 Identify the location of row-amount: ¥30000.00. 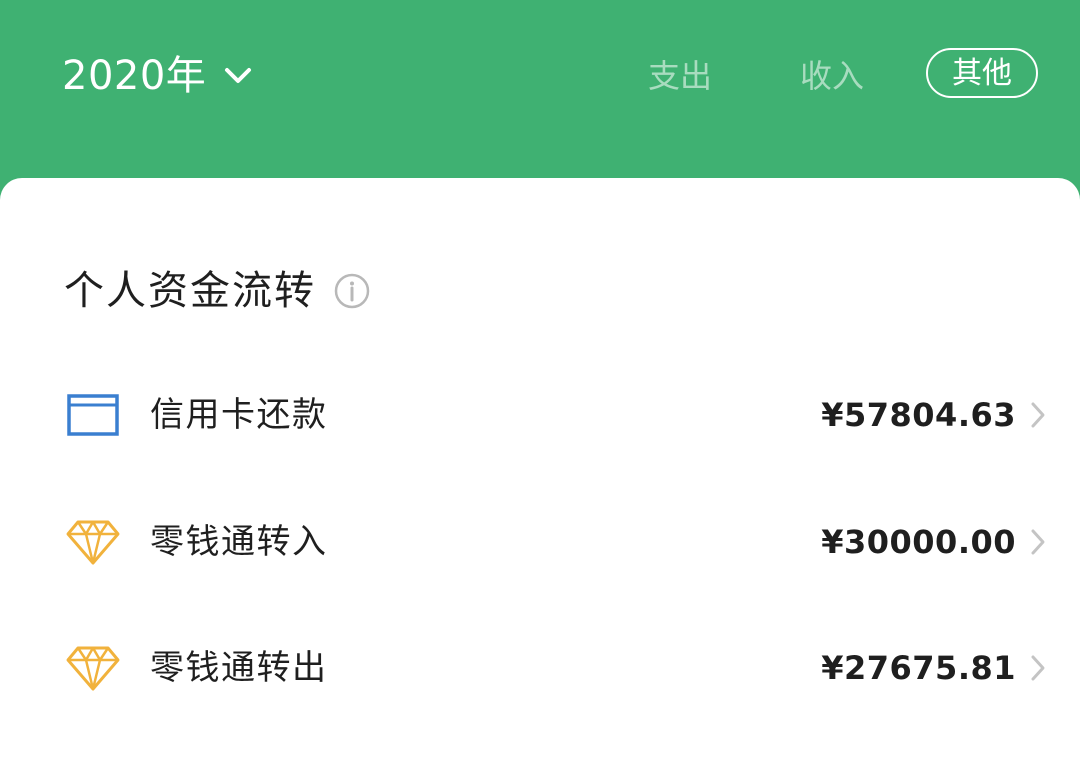
(918, 542).